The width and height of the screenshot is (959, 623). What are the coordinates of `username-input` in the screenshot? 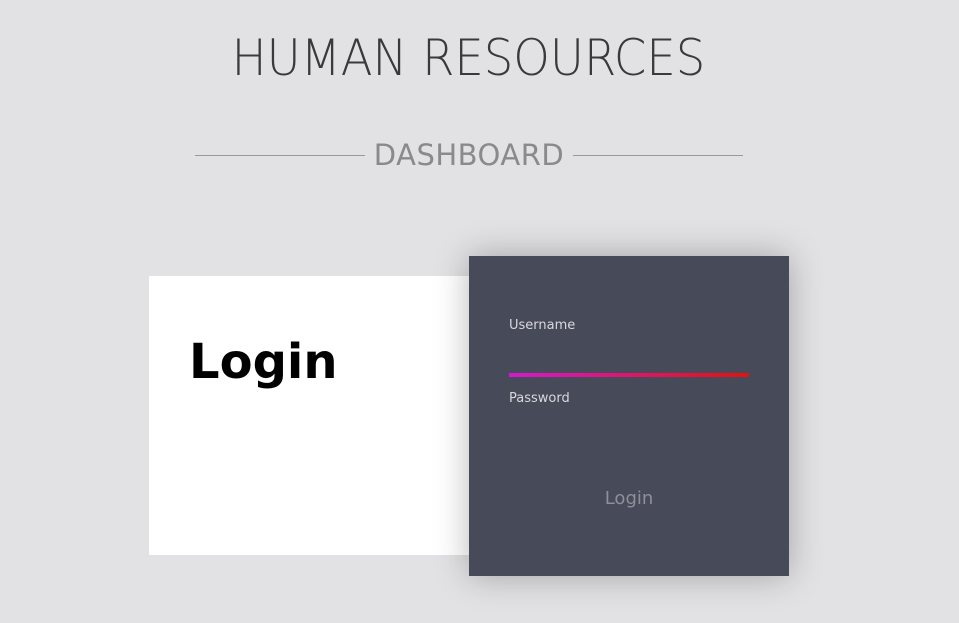 It's located at (629, 360).